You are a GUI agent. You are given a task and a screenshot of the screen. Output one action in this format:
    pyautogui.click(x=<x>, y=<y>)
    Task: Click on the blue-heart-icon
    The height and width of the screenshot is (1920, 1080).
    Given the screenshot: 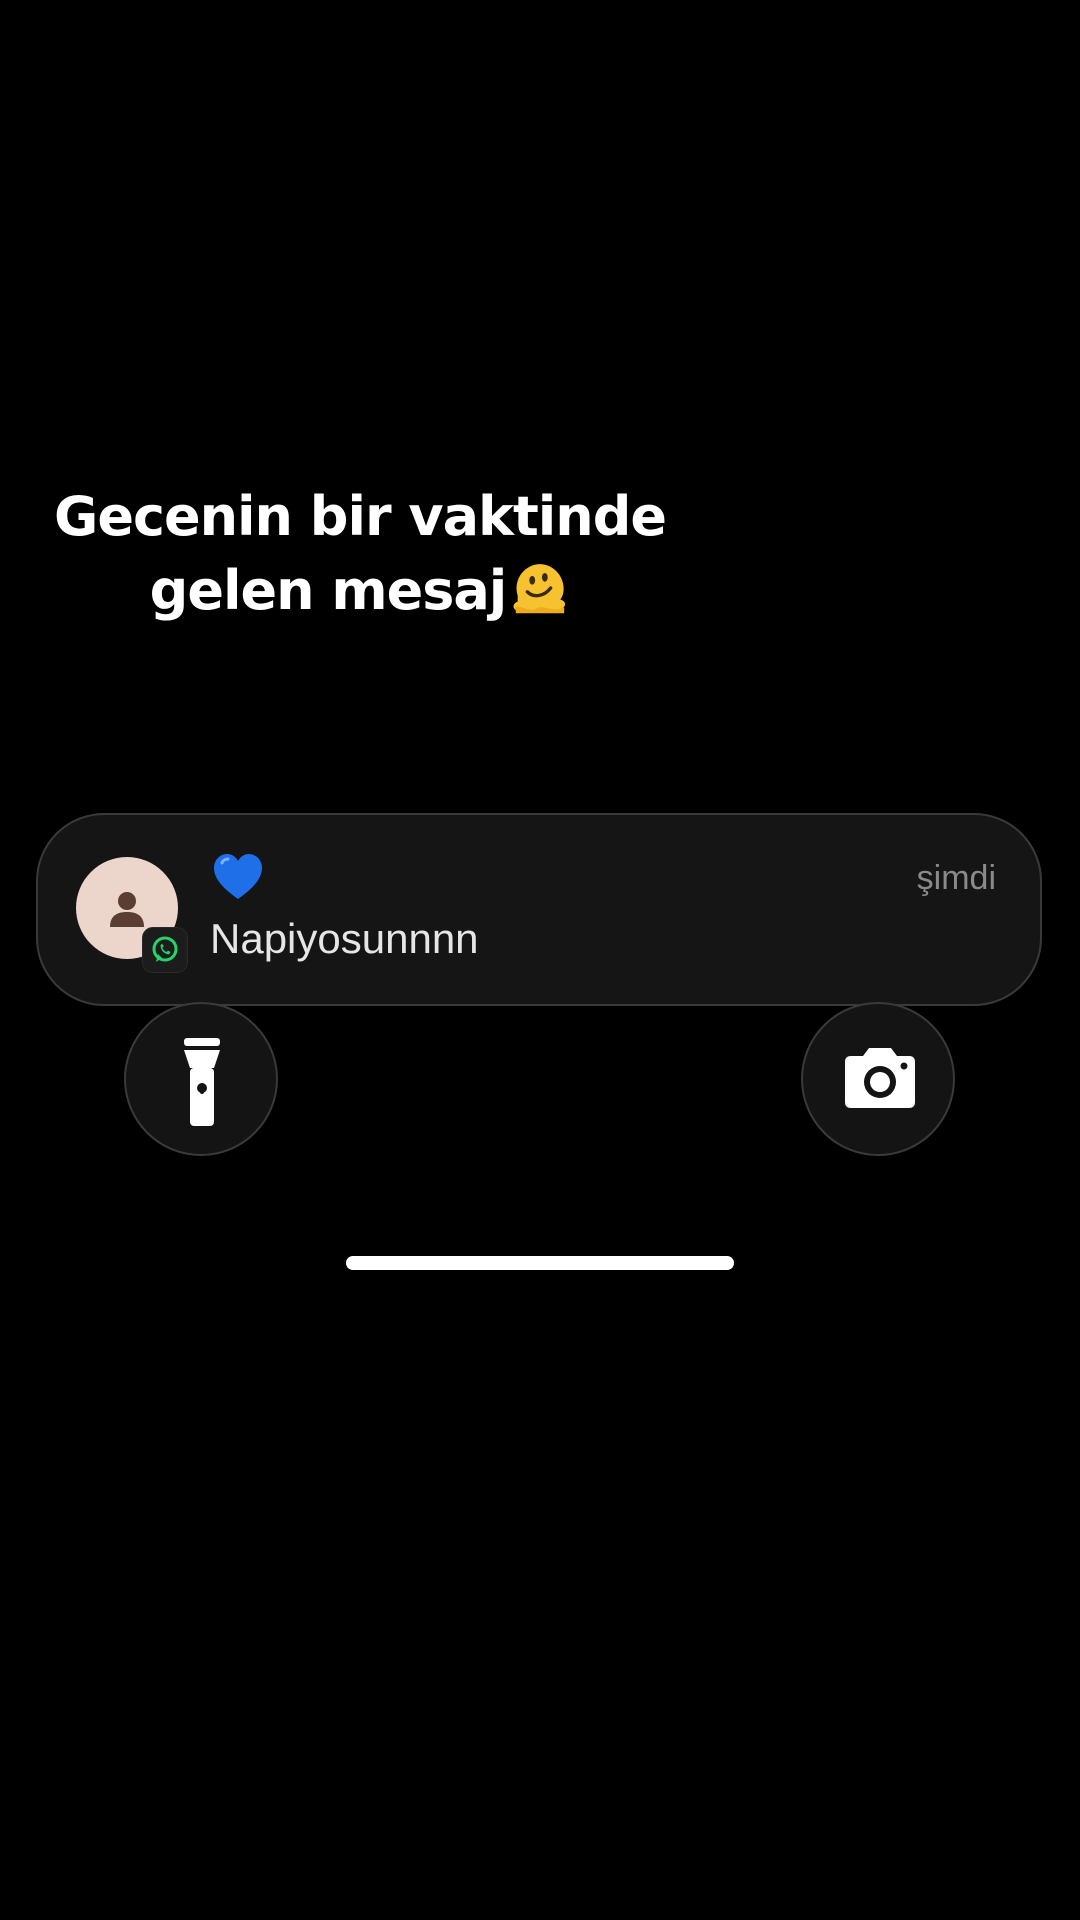 What is the action you would take?
    pyautogui.click(x=238, y=876)
    